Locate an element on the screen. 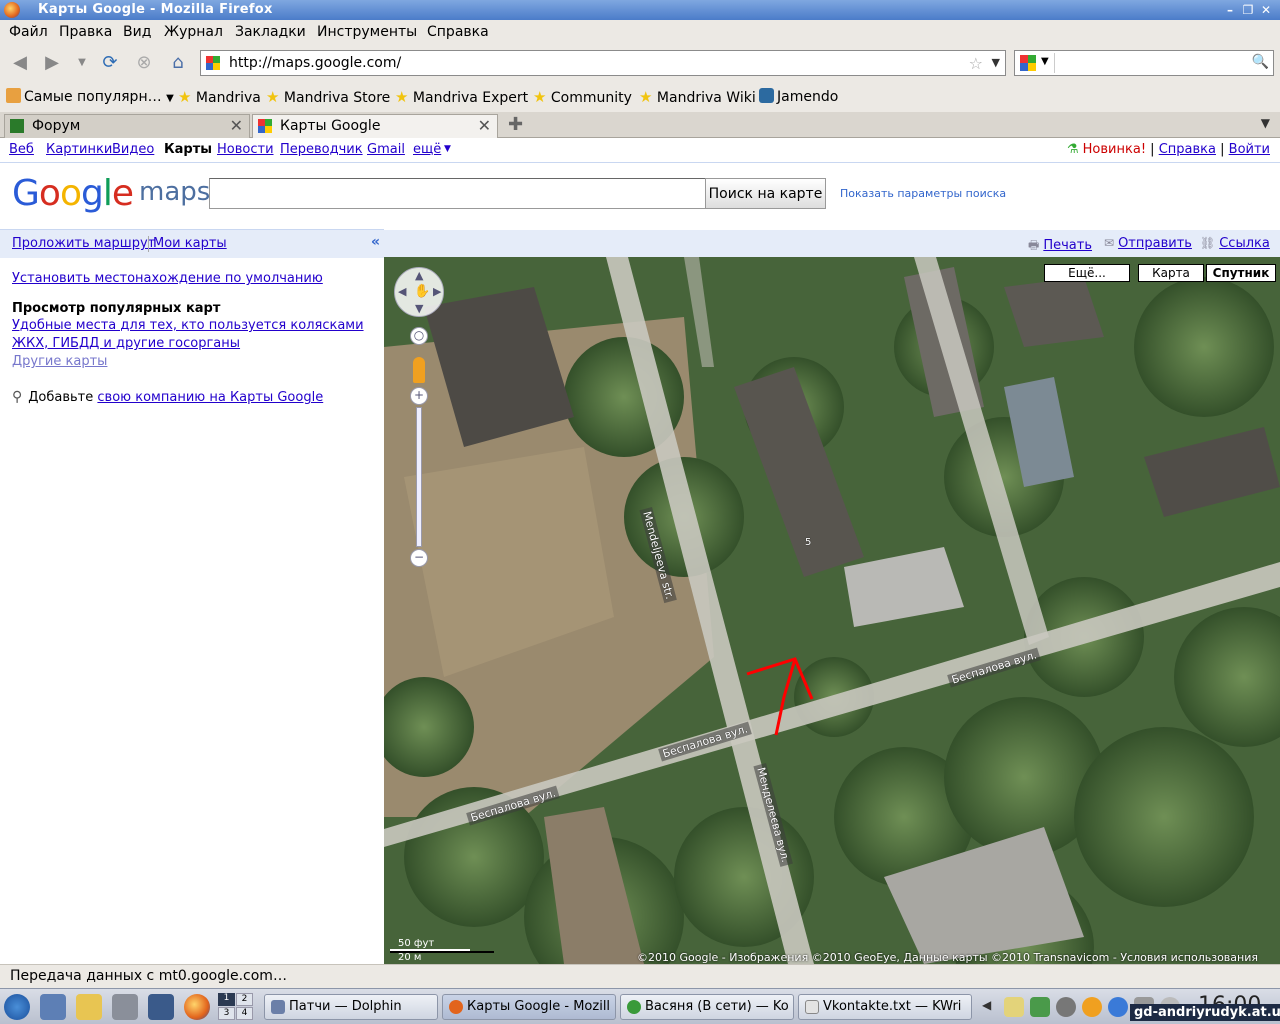  close-icon: ✕ is located at coordinates (1266, 10).